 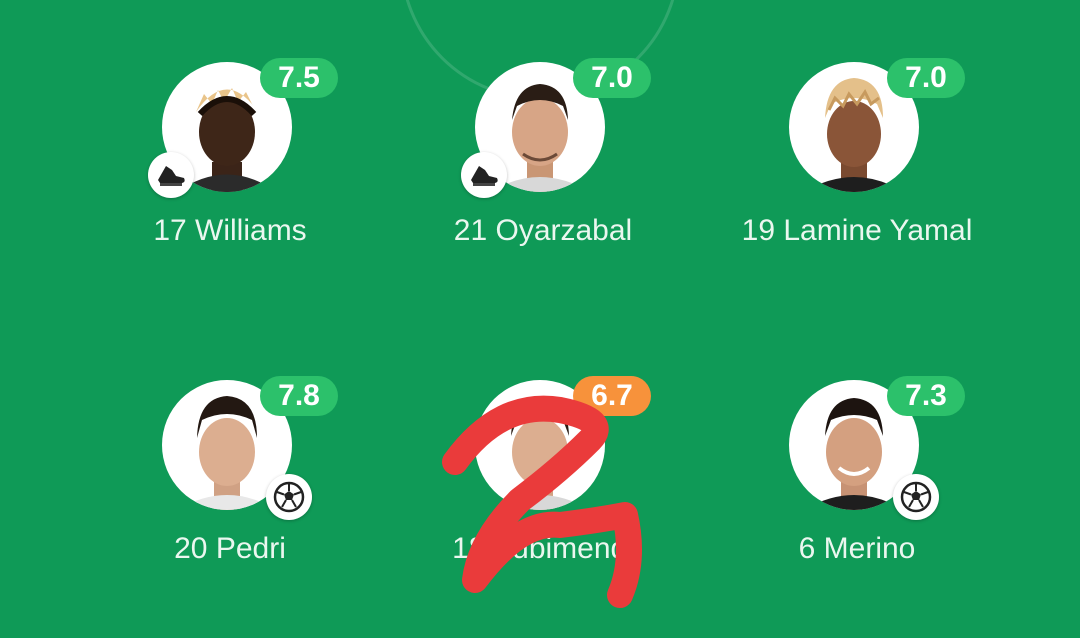 I want to click on player-card-lamine-yamal: 7.0 19 Lamine Yamal, so click(x=857, y=175).